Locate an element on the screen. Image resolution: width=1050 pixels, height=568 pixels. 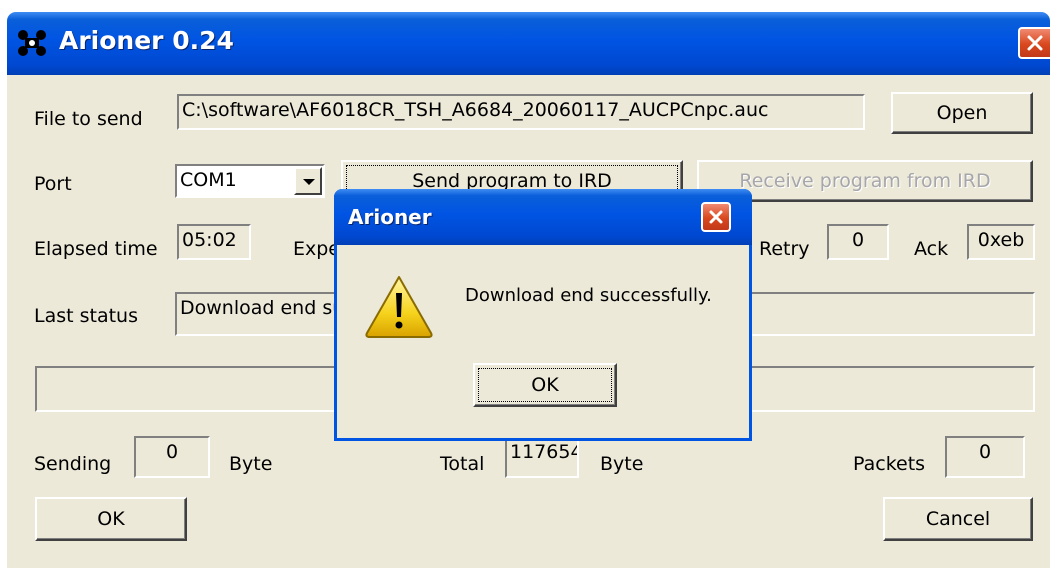
expected-time-label: Expe is located at coordinates (316, 249).